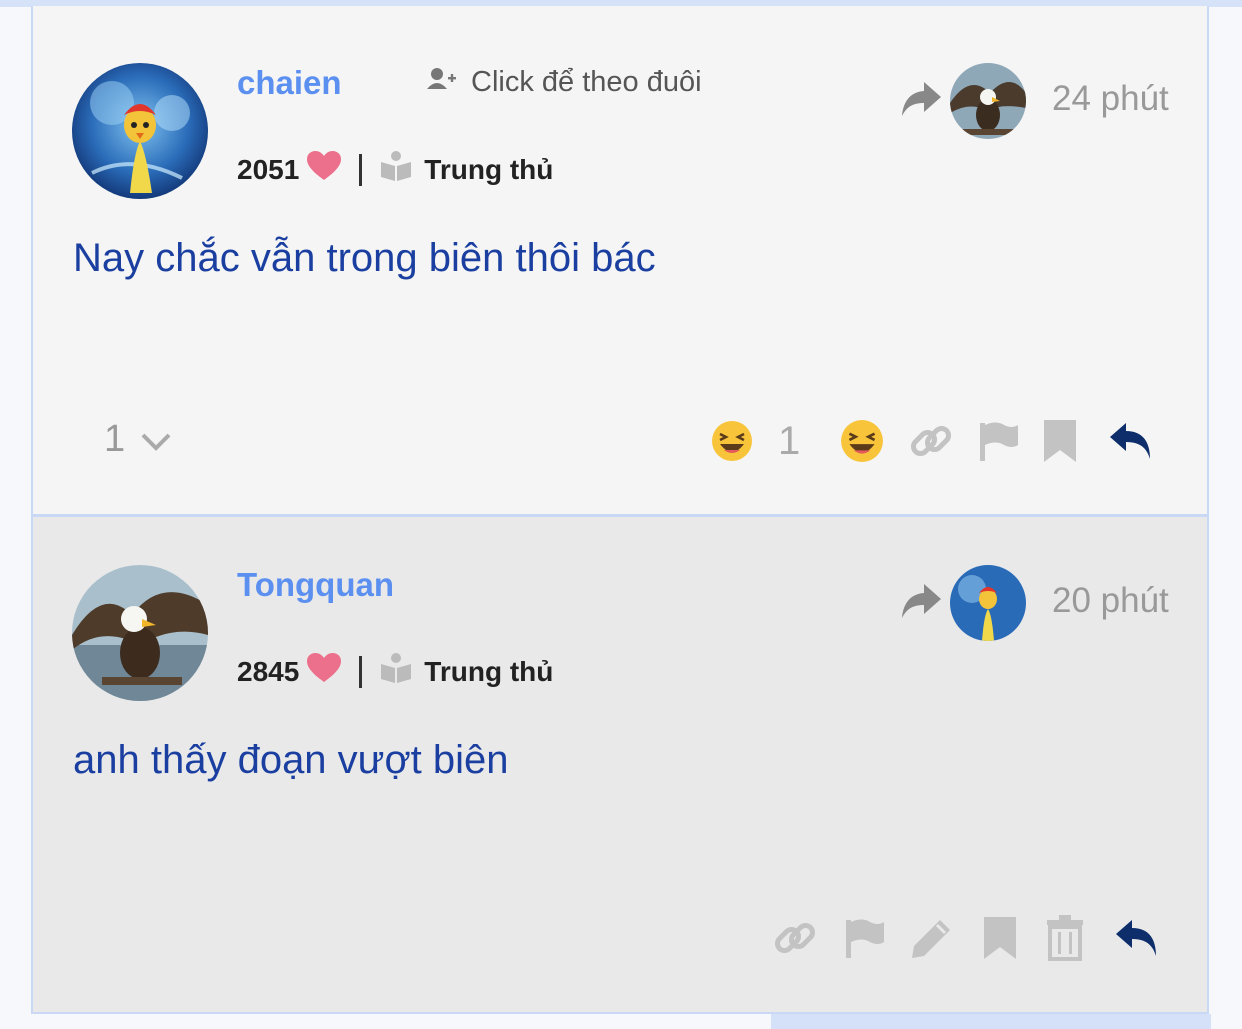 Image resolution: width=1242 pixels, height=1029 pixels. Describe the element at coordinates (932, 938) in the screenshot. I see `pencil-icon` at that location.